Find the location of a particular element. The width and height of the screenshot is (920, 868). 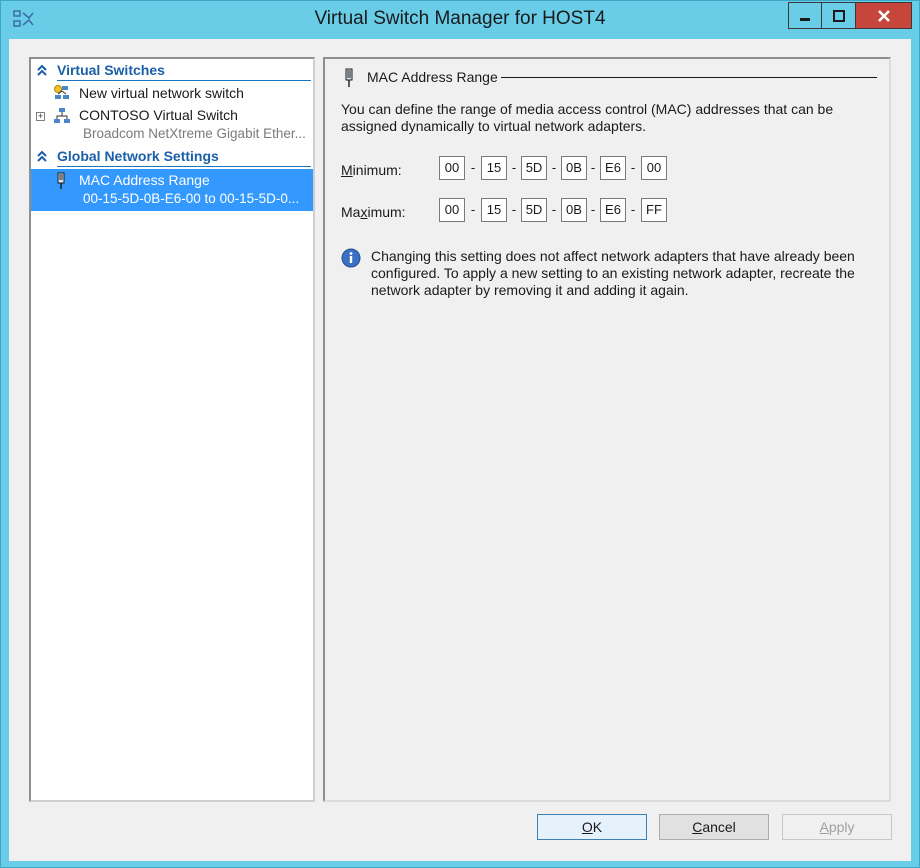

mac-octet-field: FF is located at coordinates (654, 210).